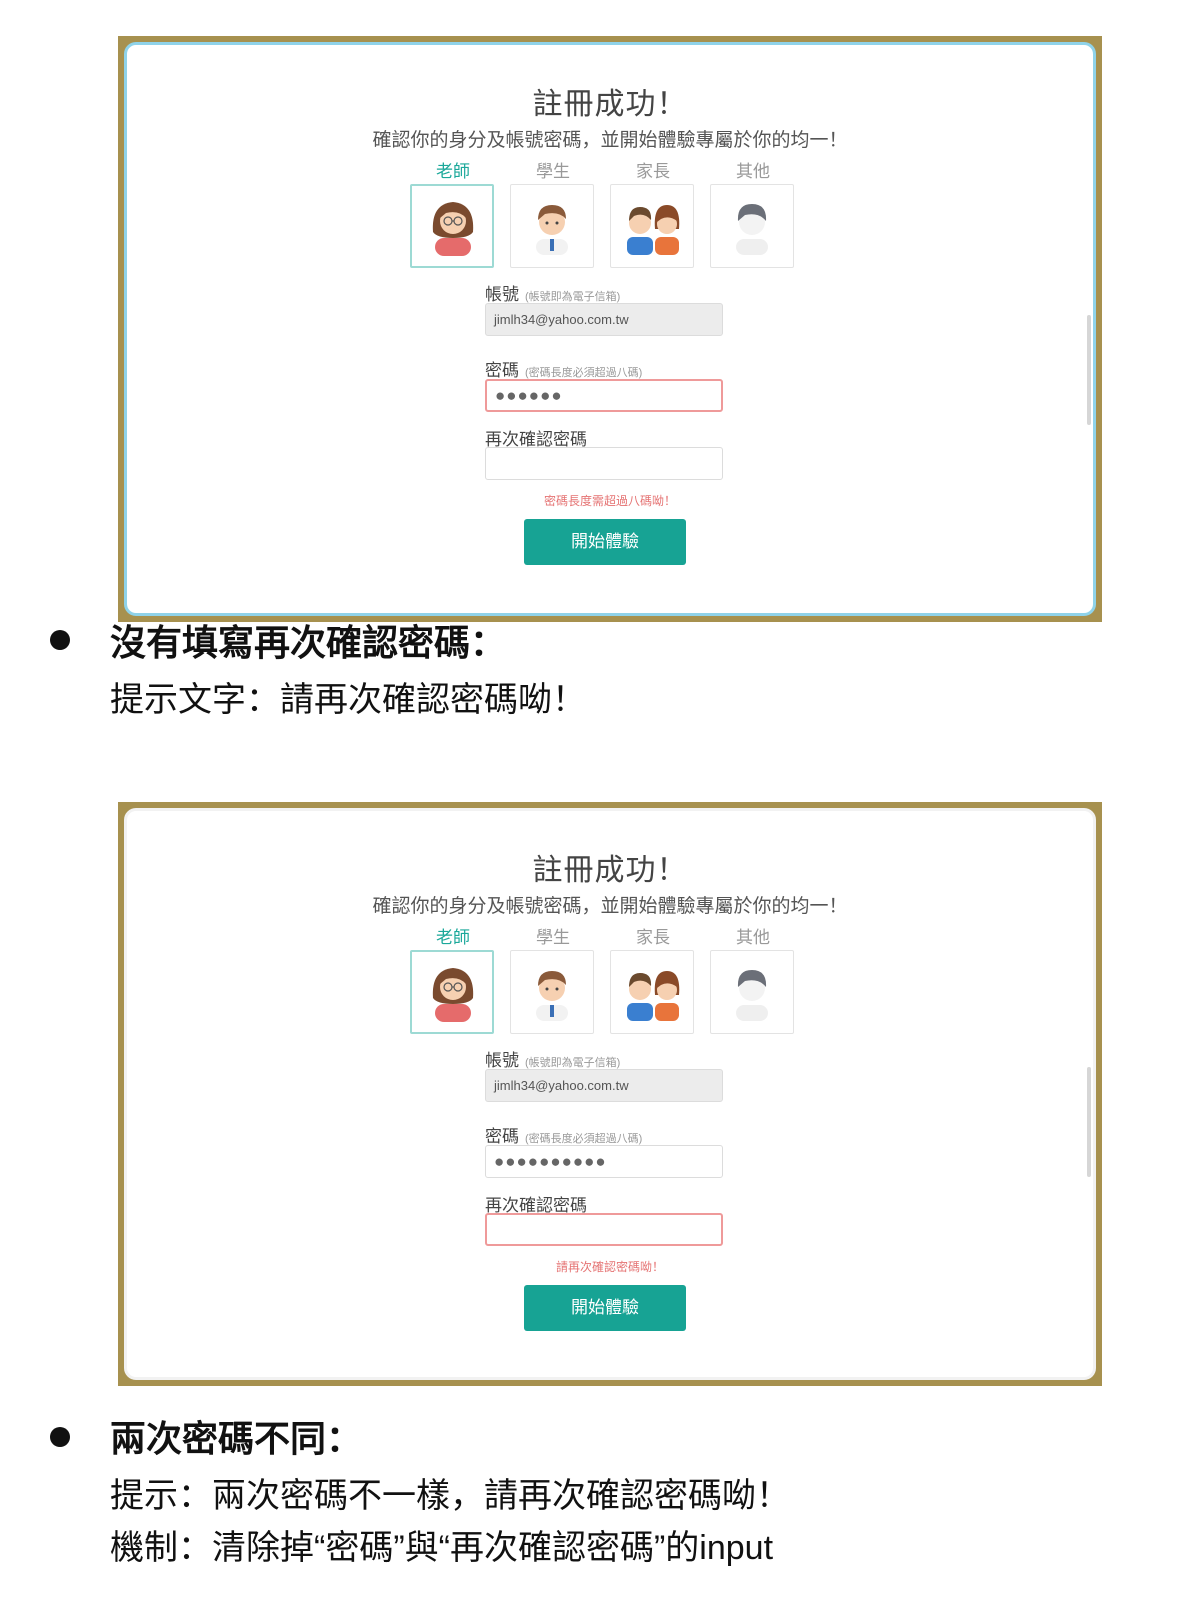 The height and width of the screenshot is (1620, 1203). What do you see at coordinates (609, 501) in the screenshot?
I see `error-message: 密碼長度需超過八碼呦！` at bounding box center [609, 501].